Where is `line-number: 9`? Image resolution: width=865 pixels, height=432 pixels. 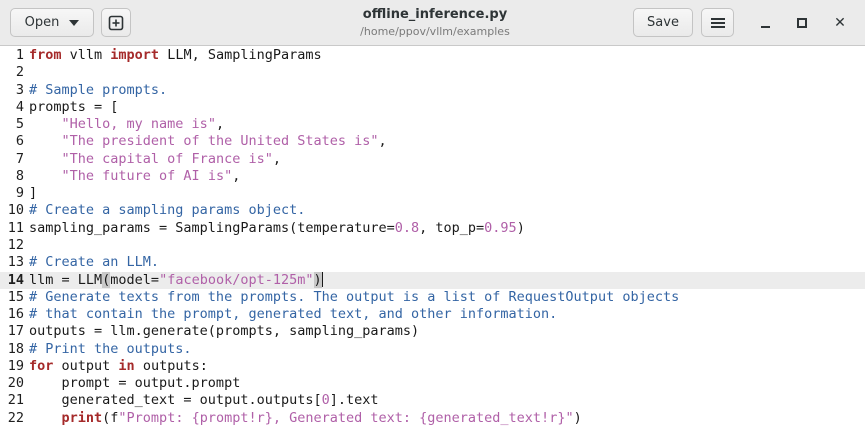 line-number: 9 is located at coordinates (19, 193).